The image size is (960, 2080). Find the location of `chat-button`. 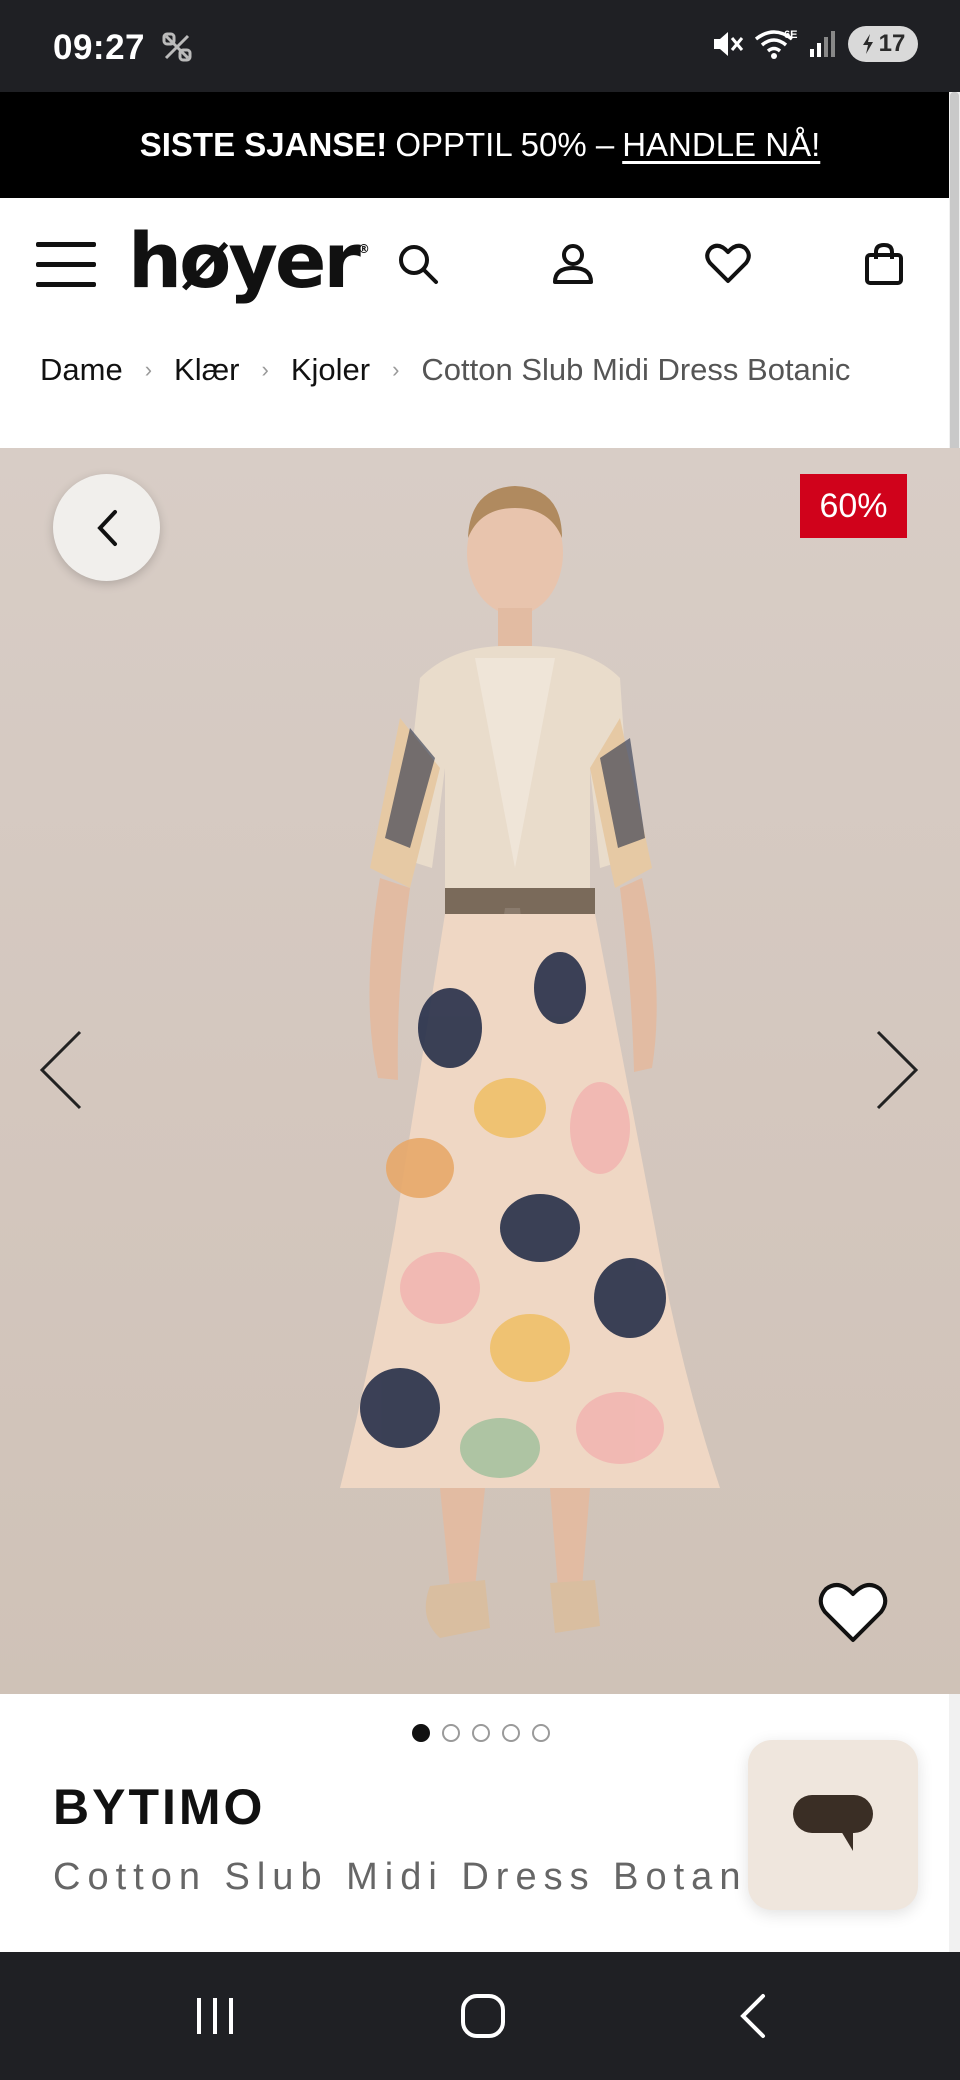

chat-button is located at coordinates (833, 1825).